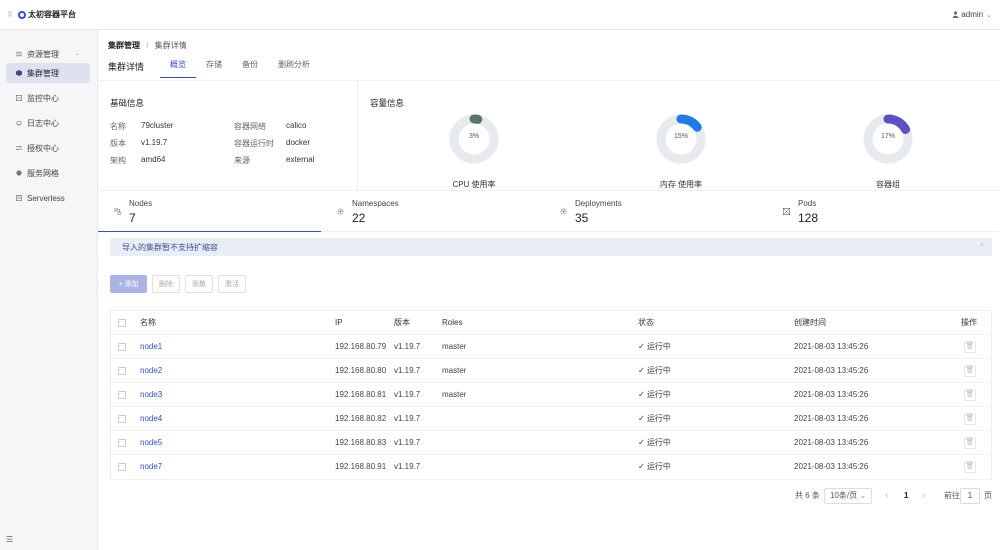 The width and height of the screenshot is (1000, 550). Describe the element at coordinates (148, 323) in the screenshot. I see `column-header-name: 名称` at that location.